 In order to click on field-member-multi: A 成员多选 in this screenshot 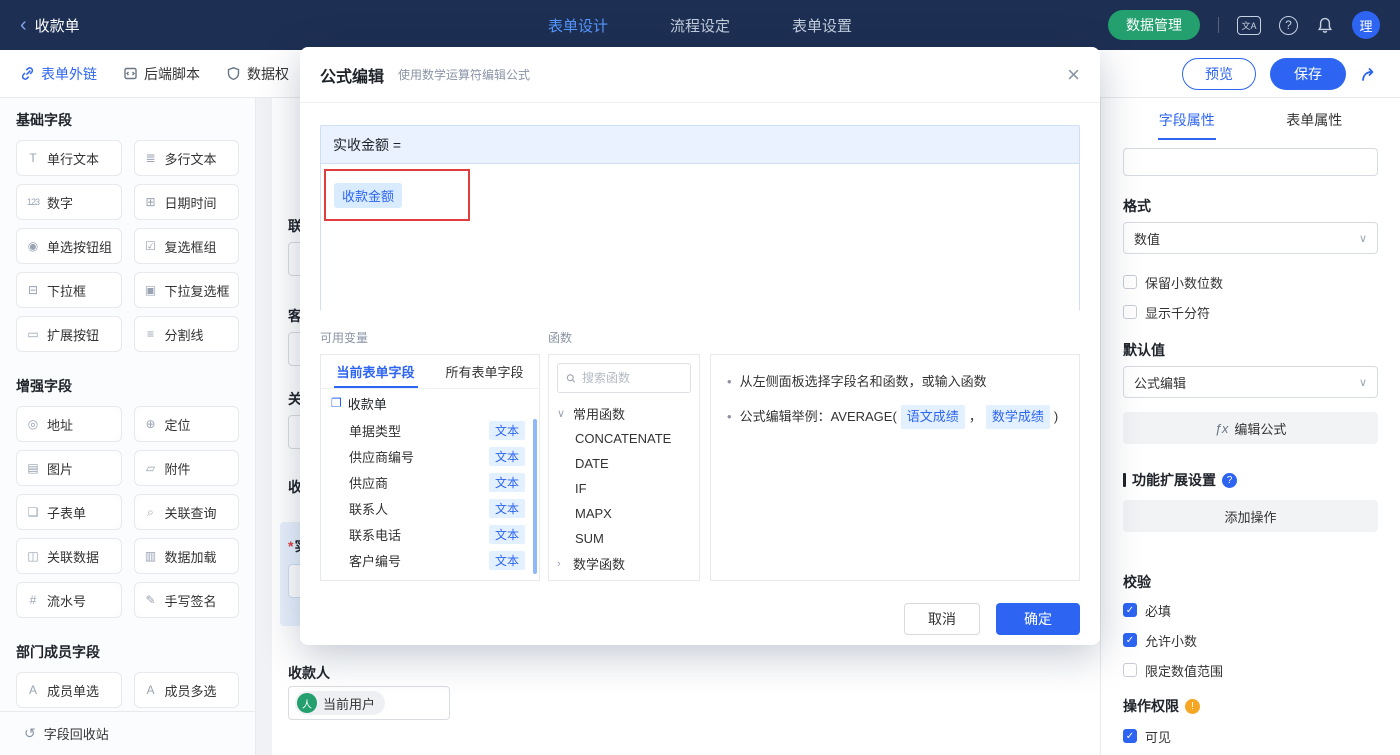, I will do `click(186, 690)`.